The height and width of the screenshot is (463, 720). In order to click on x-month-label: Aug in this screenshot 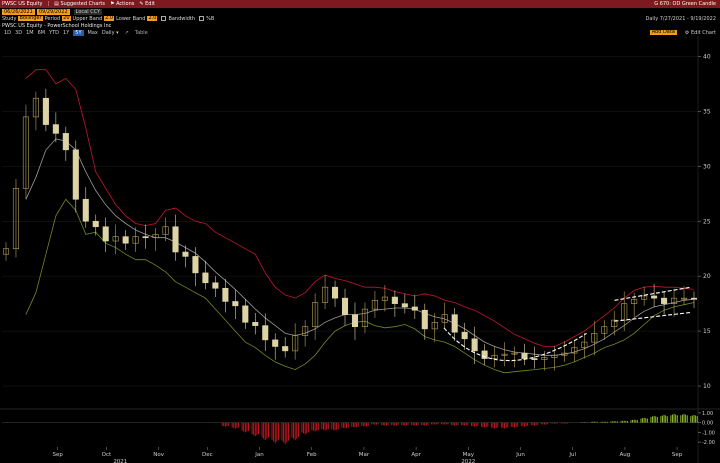, I will do `click(625, 455)`.